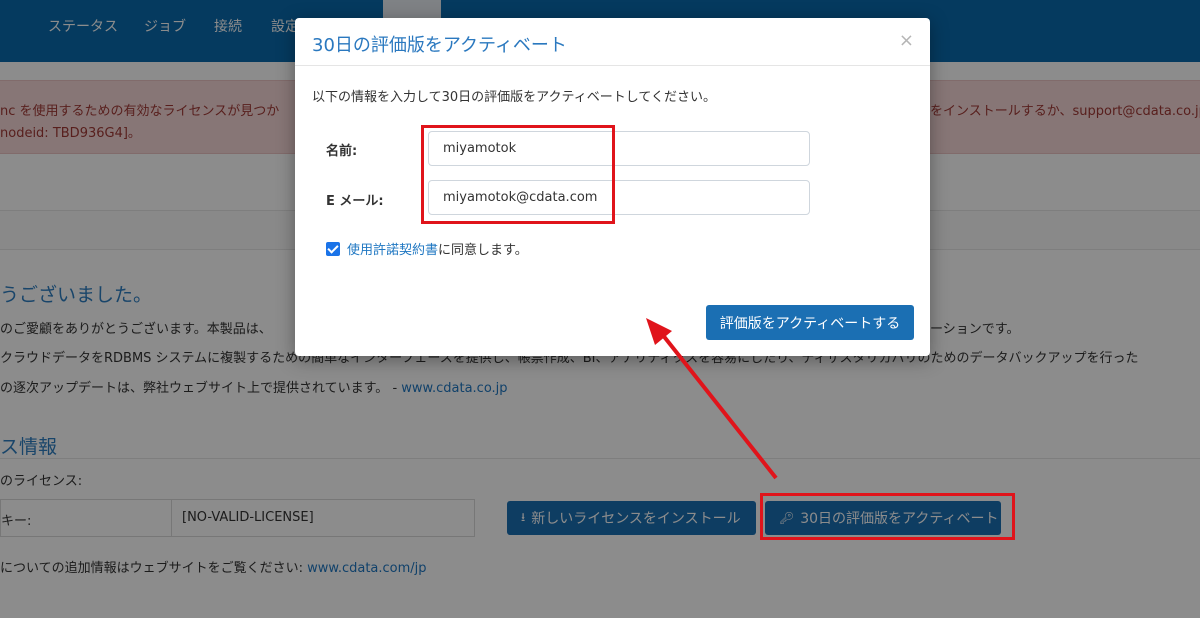 This screenshot has height=618, width=1200. I want to click on dialog-title: 30日の評価版をアクティベート, so click(439, 45).